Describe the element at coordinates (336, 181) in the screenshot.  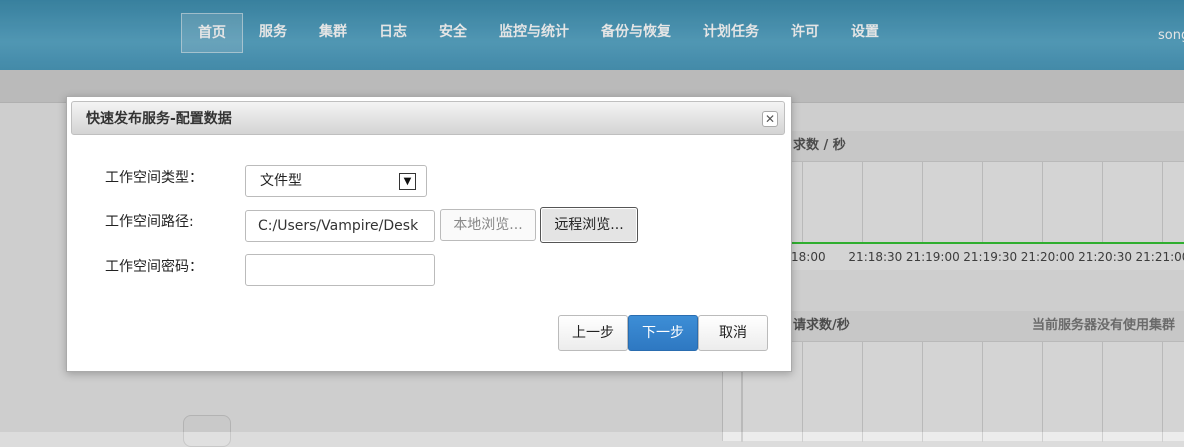
I see `workspace-type-select: 文件型 ▼` at that location.